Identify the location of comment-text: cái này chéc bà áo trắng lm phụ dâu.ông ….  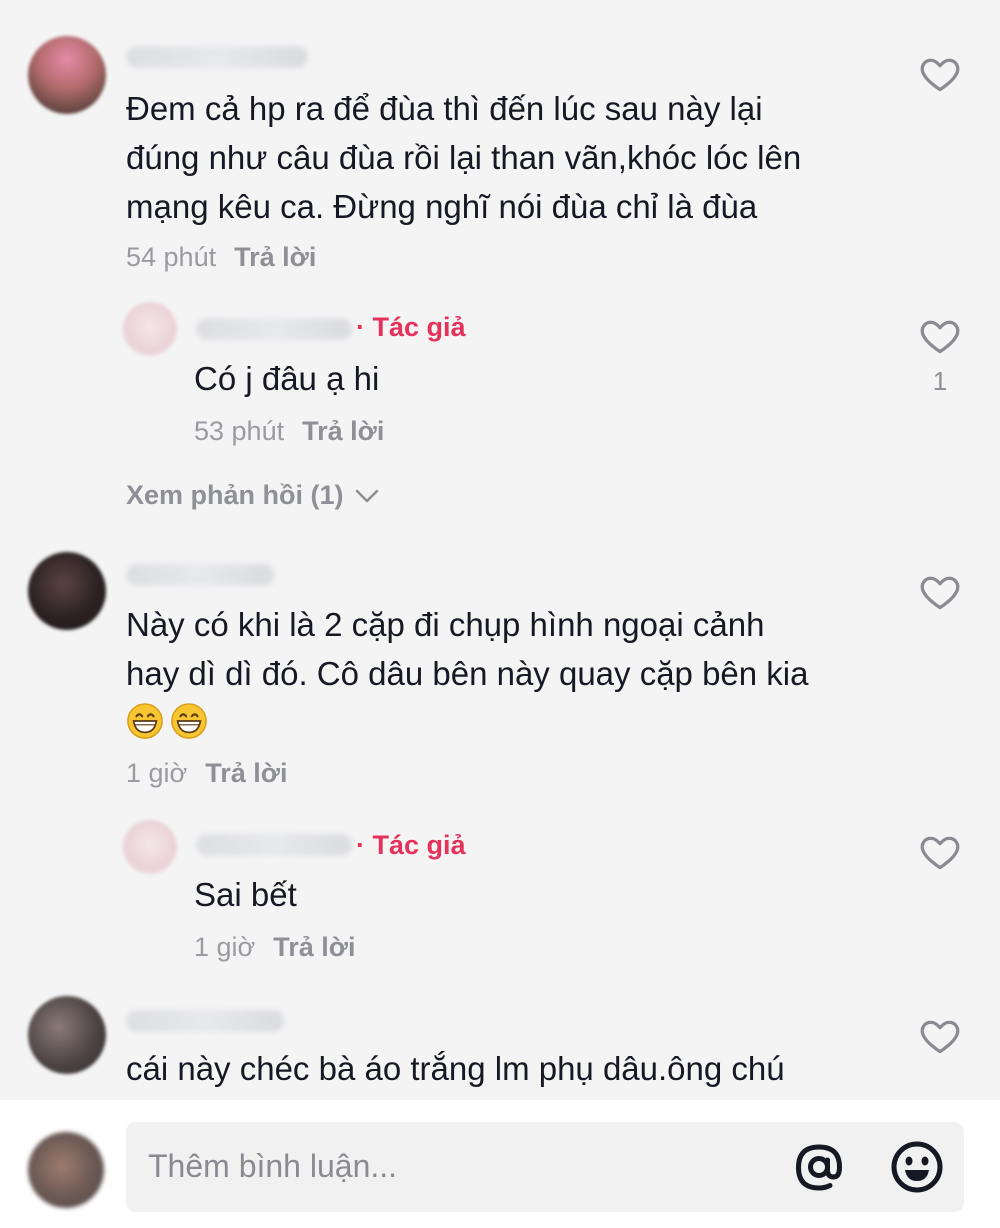
(455, 1068).